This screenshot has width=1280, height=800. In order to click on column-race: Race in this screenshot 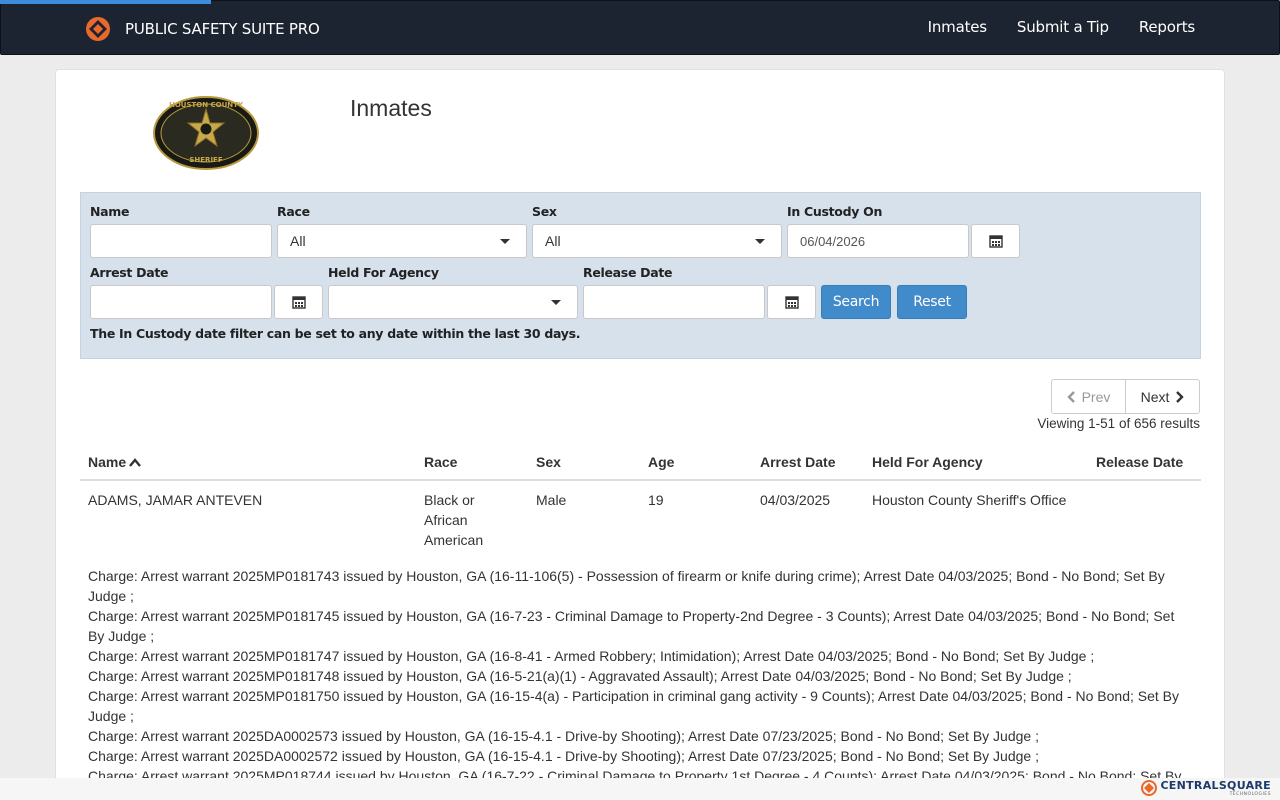, I will do `click(440, 462)`.